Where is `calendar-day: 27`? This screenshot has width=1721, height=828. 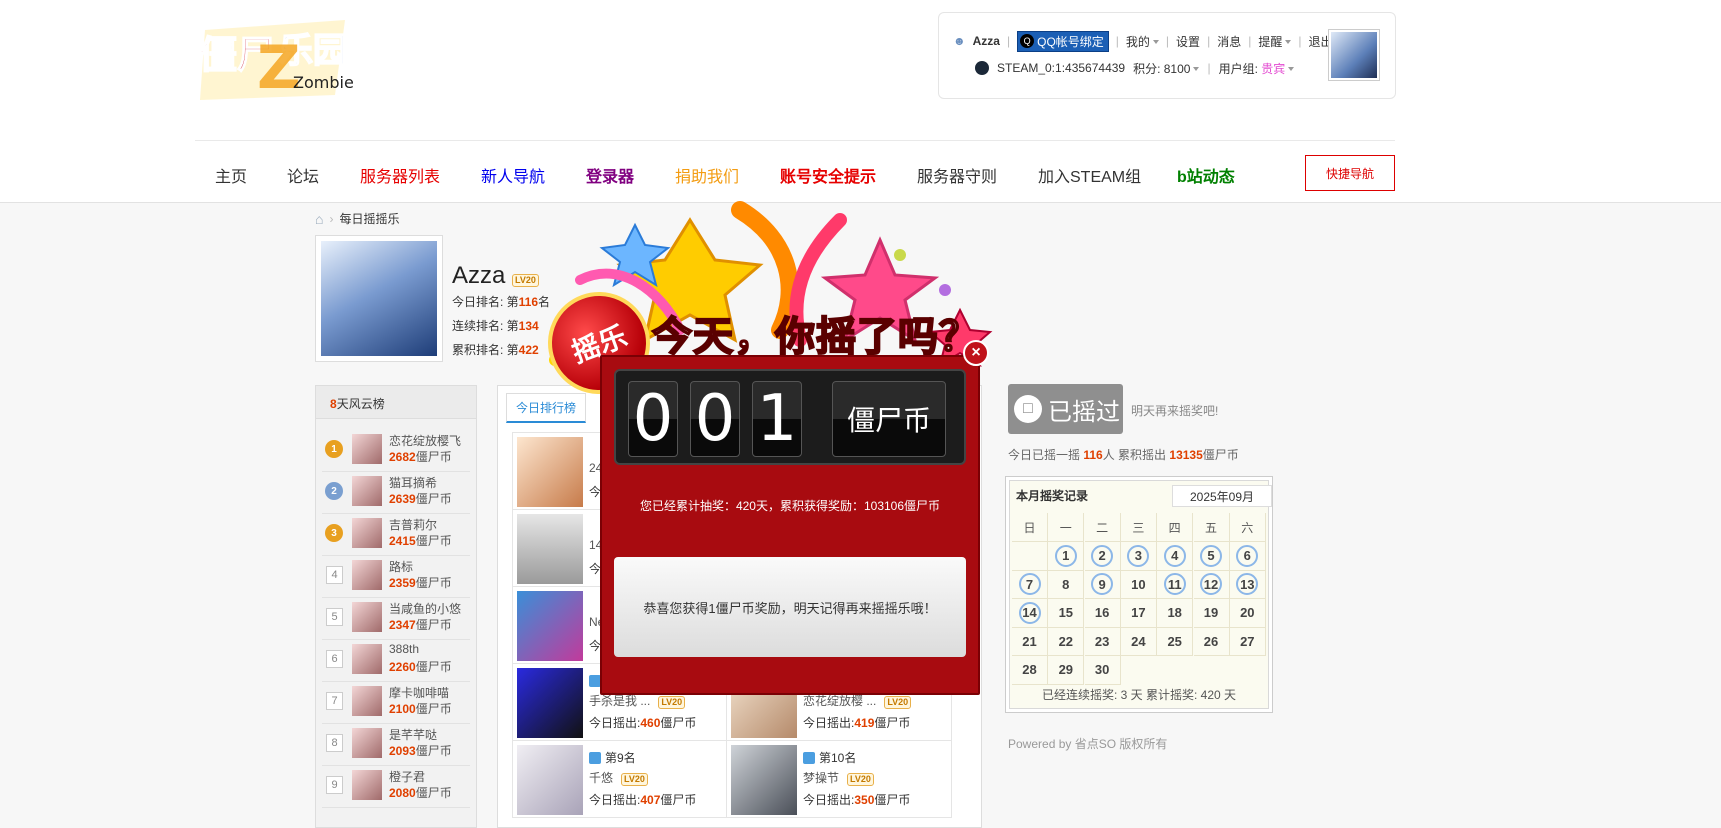
calendar-day: 27 is located at coordinates (1247, 641).